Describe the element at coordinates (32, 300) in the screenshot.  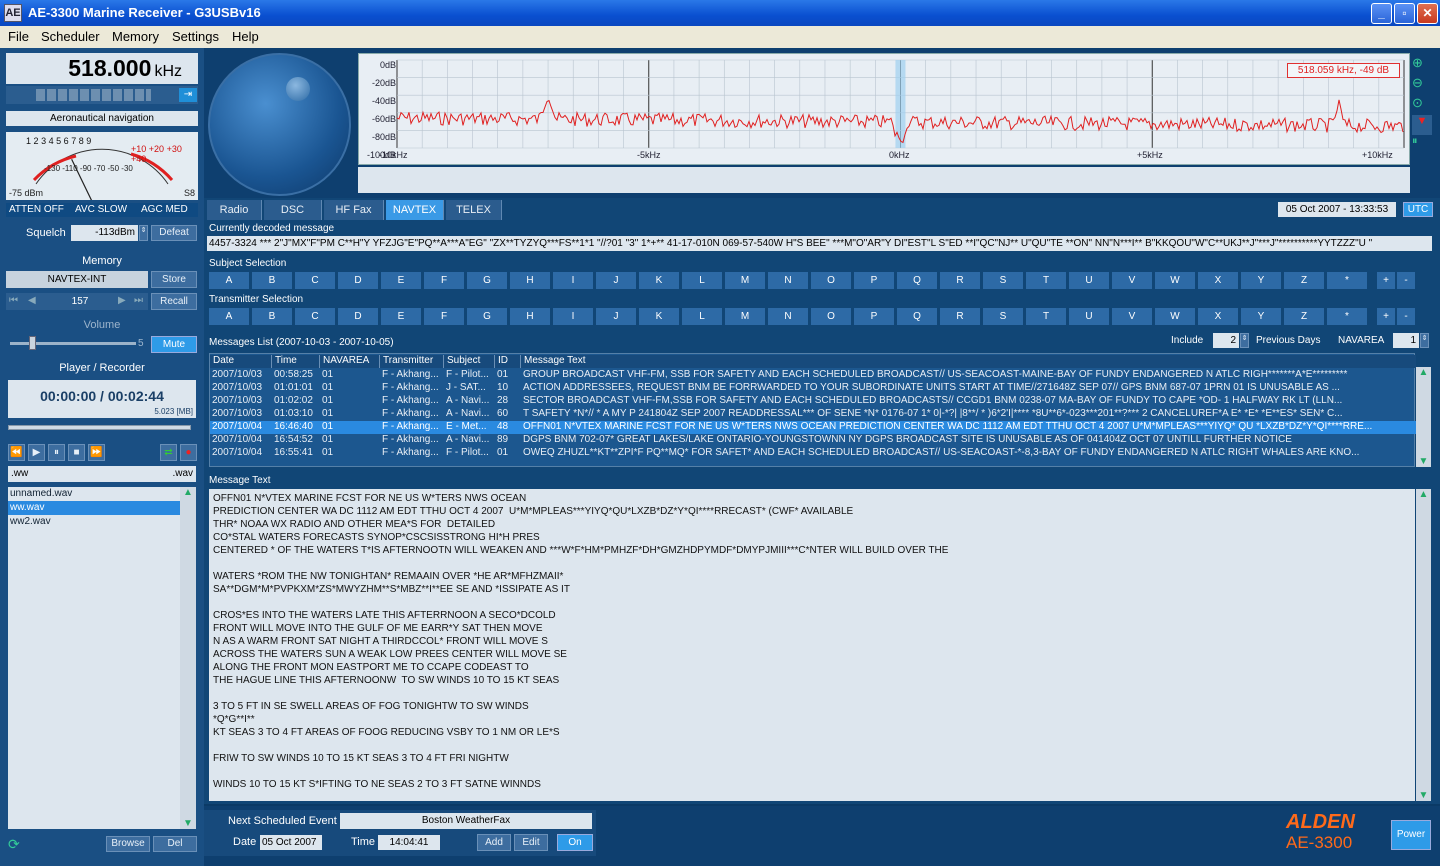
I see `prev-icon: ◀` at that location.